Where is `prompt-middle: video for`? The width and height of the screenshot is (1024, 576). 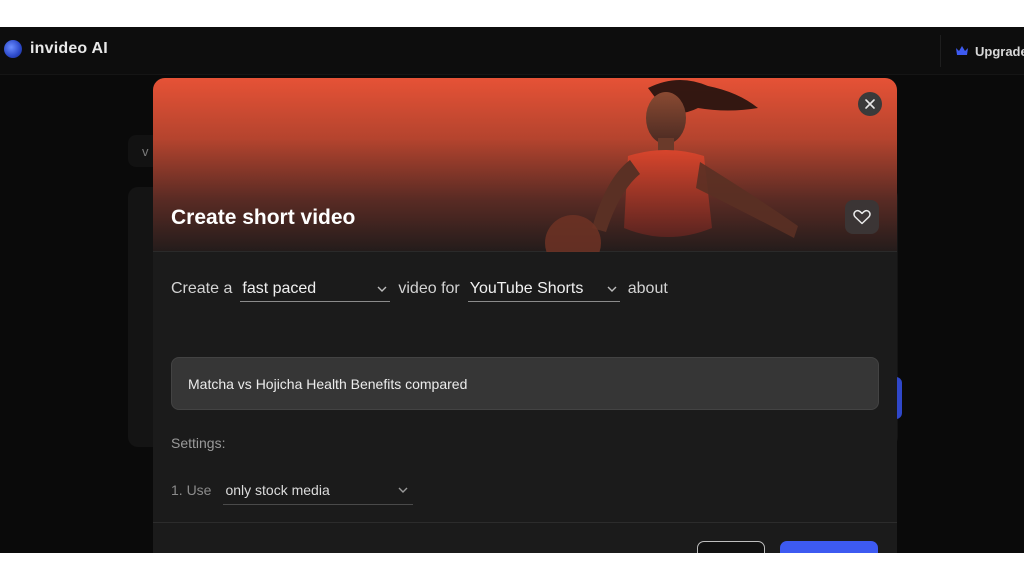 prompt-middle: video for is located at coordinates (429, 288).